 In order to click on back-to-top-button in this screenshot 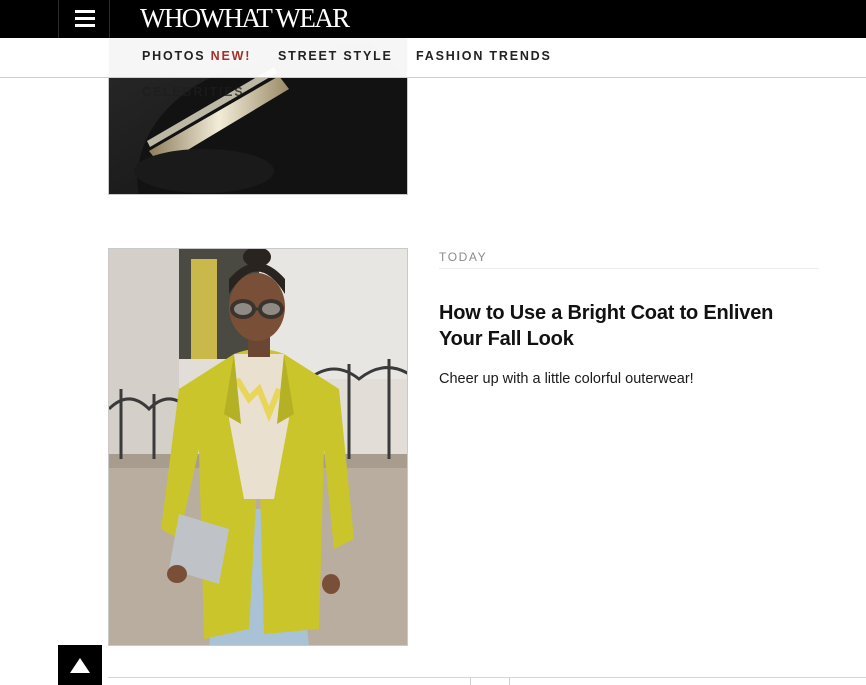, I will do `click(80, 665)`.